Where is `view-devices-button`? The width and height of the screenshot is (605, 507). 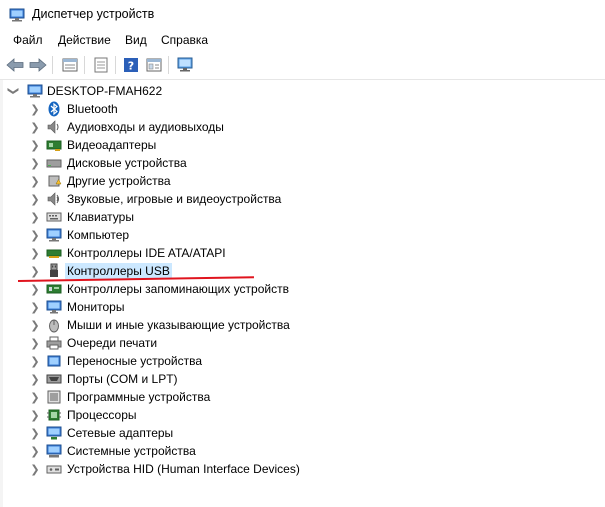
view-devices-button is located at coordinates (70, 65).